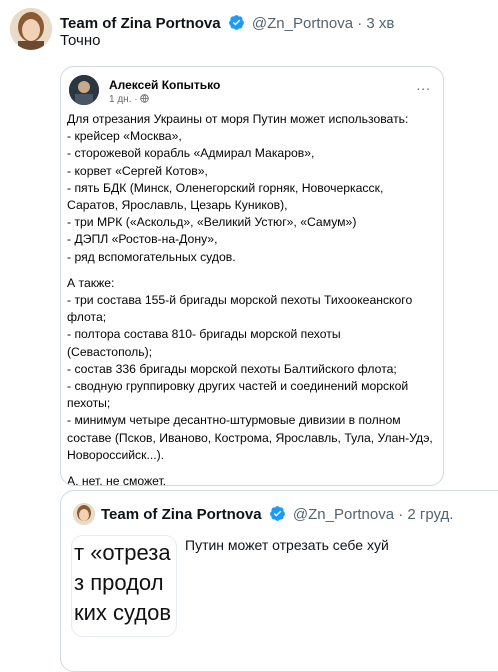 This screenshot has height=672, width=498. I want to click on post-meta: 1 дн. ·, so click(129, 99).